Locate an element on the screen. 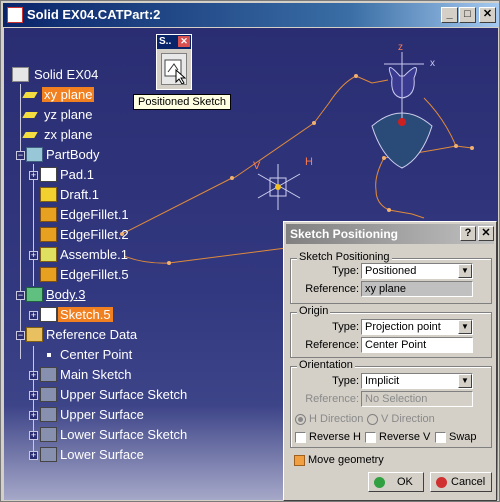 The width and height of the screenshot is (500, 502). part-icon is located at coordinates (20, 74).